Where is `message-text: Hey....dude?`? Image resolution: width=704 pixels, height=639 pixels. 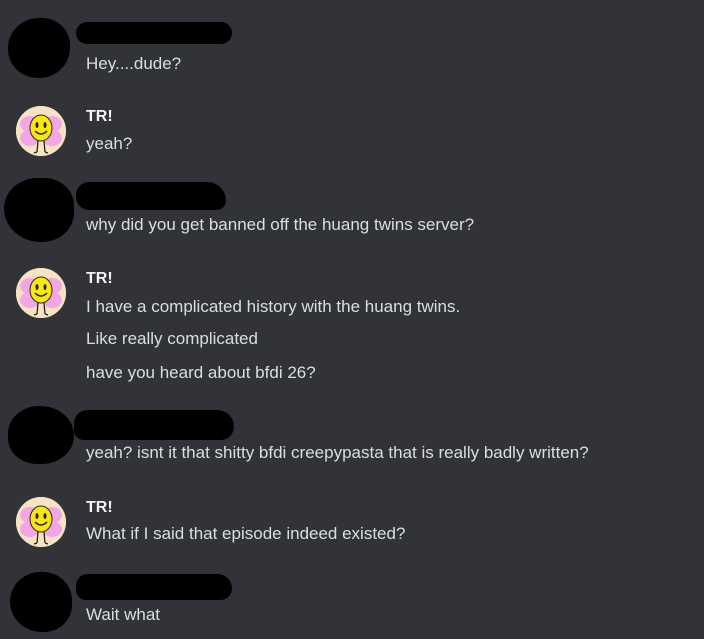 message-text: Hey....dude? is located at coordinates (134, 63).